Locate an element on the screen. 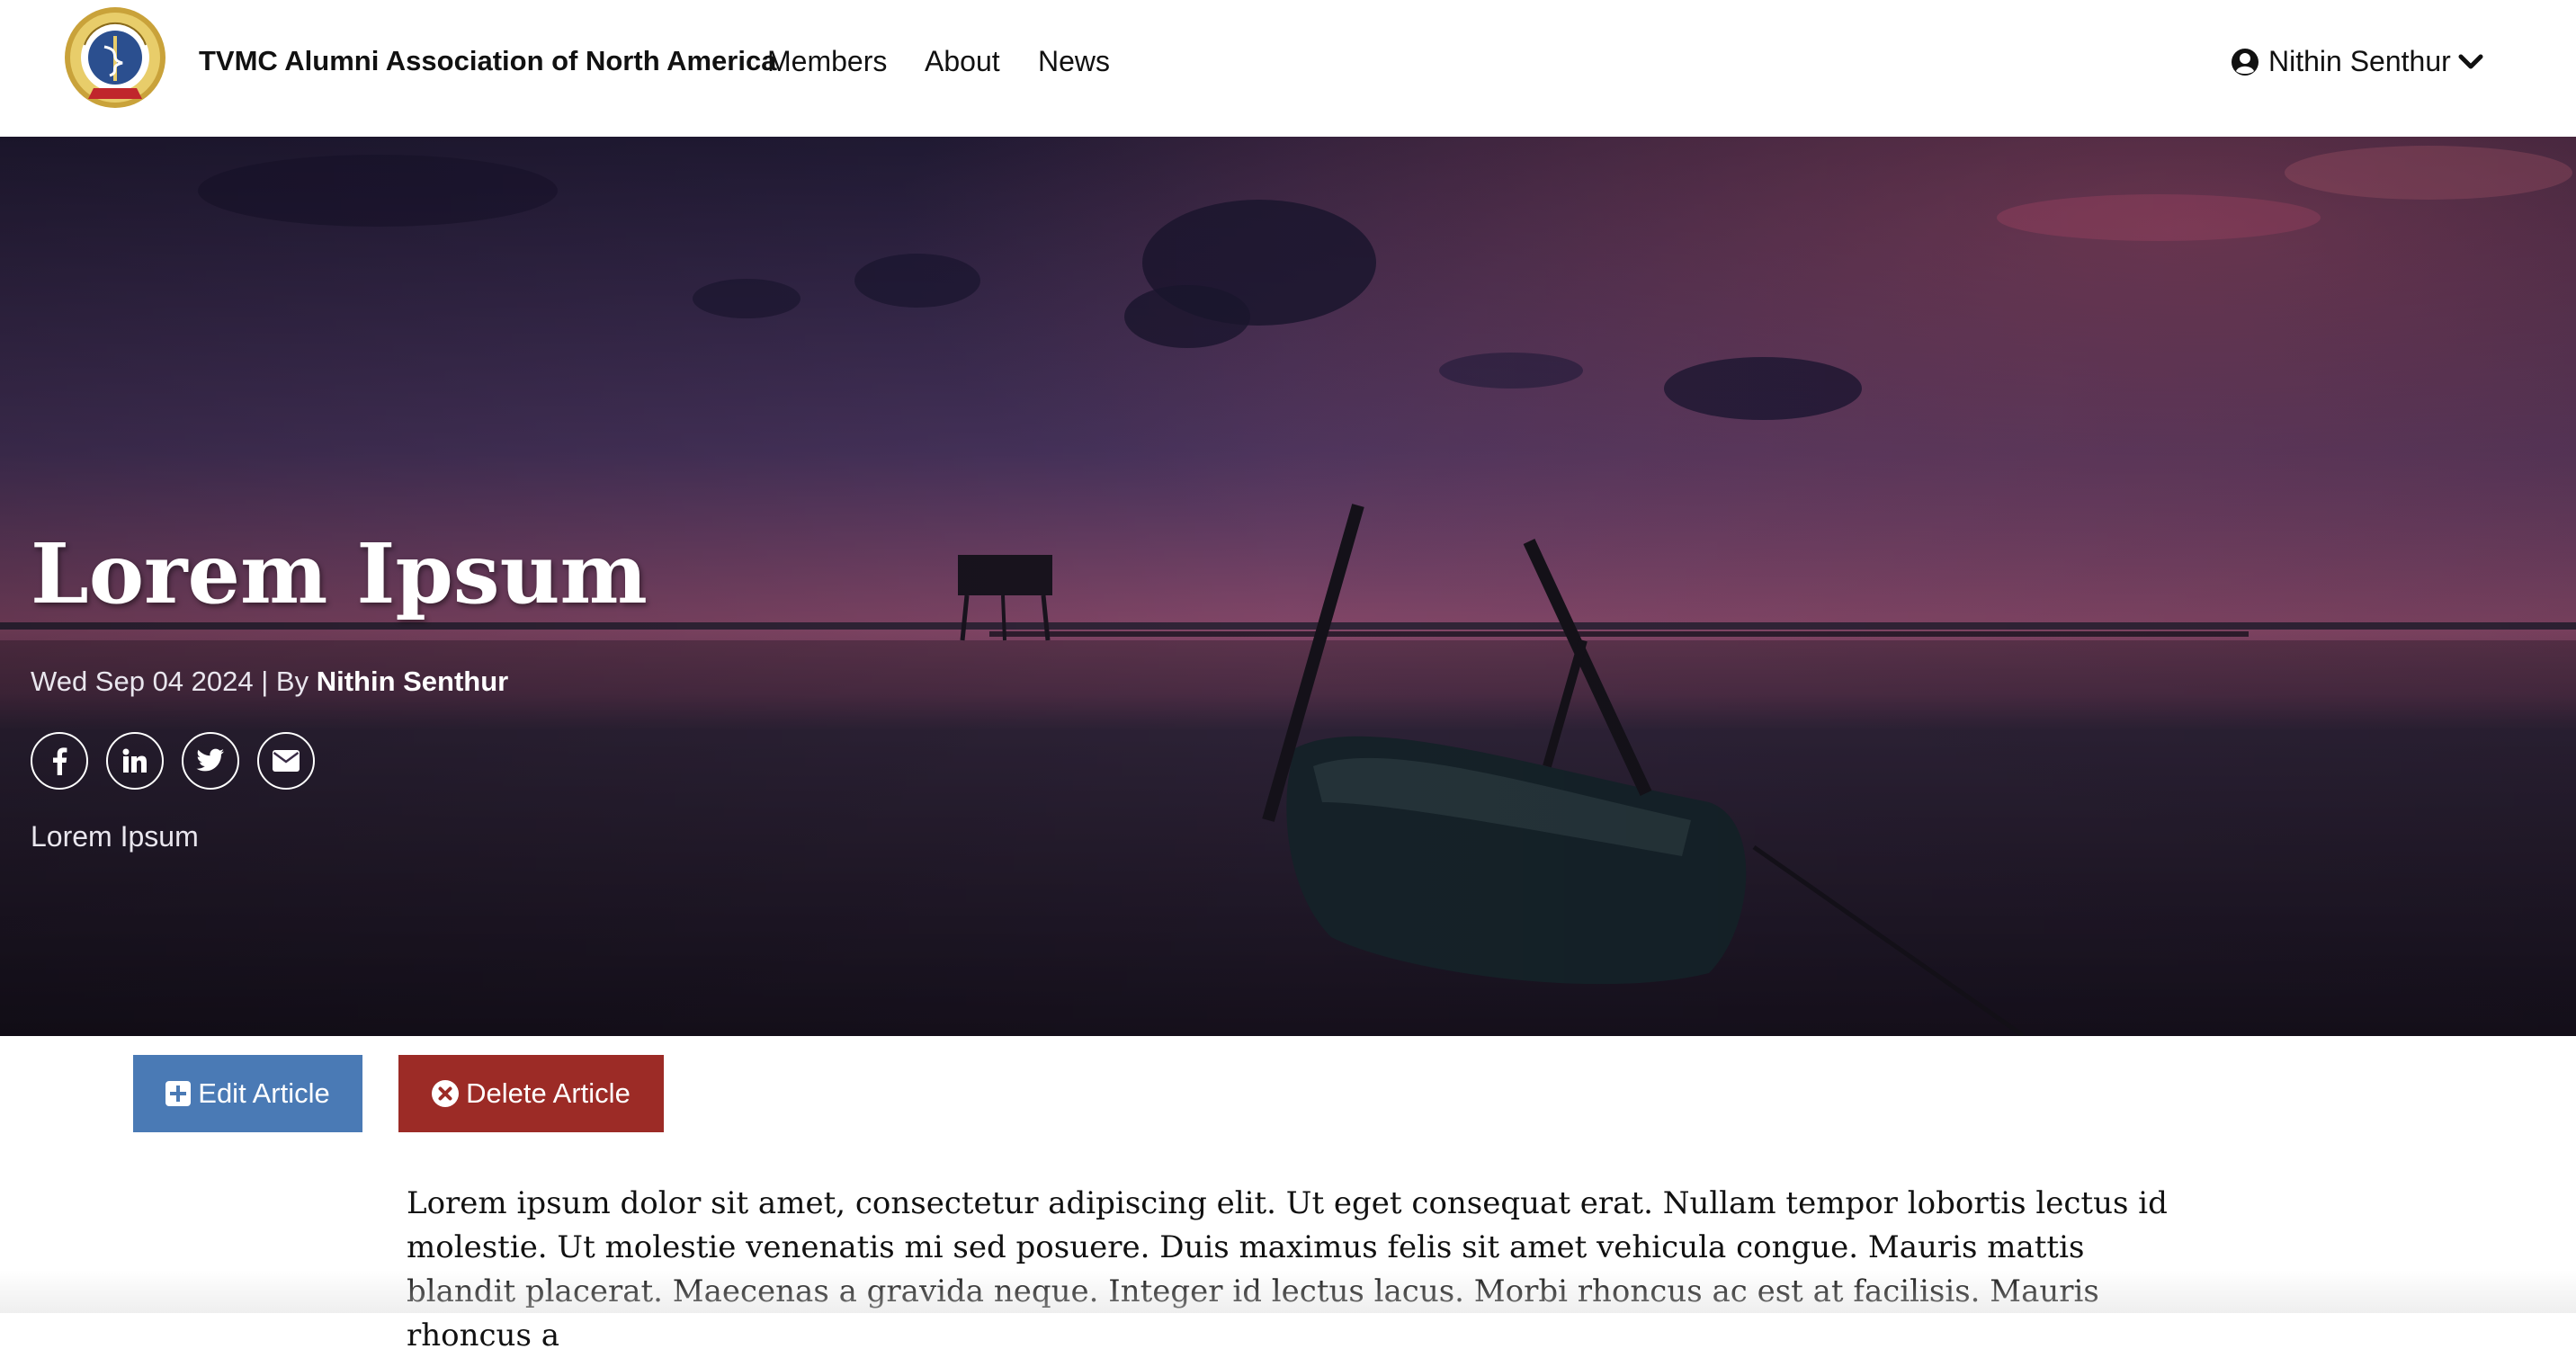 The height and width of the screenshot is (1358, 2576). delete-article-button: Delete Article is located at coordinates (531, 1093).